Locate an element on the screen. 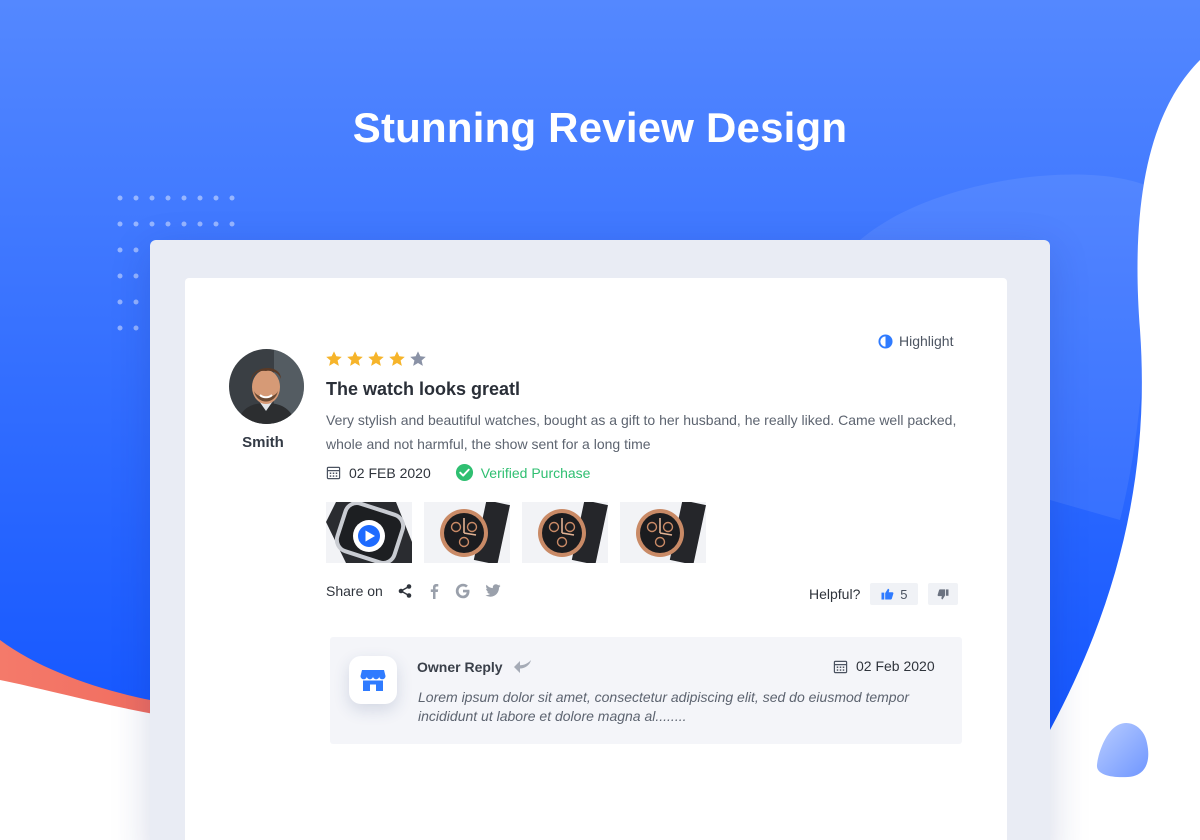 This screenshot has width=1200, height=840. helpful-votes: Helpful? 5 is located at coordinates (884, 594).